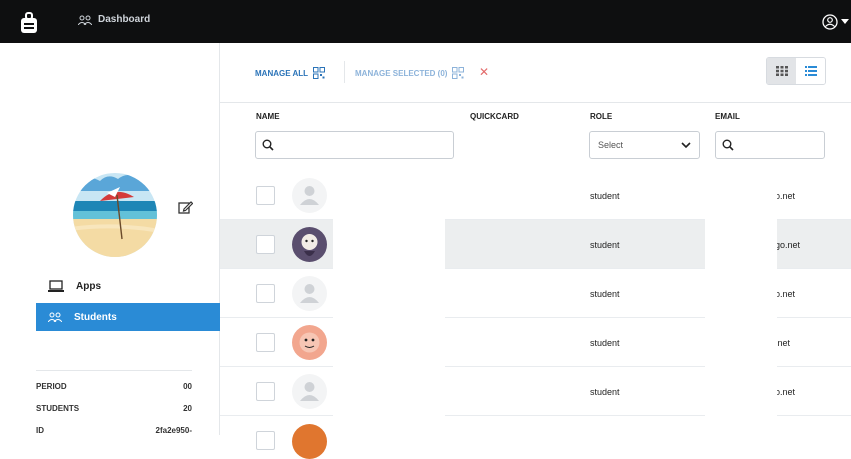 The image size is (851, 459). What do you see at coordinates (535, 73) in the screenshot?
I see `toolbar: MANAGE ALL MANAGE SELECTED (0) ✕` at bounding box center [535, 73].